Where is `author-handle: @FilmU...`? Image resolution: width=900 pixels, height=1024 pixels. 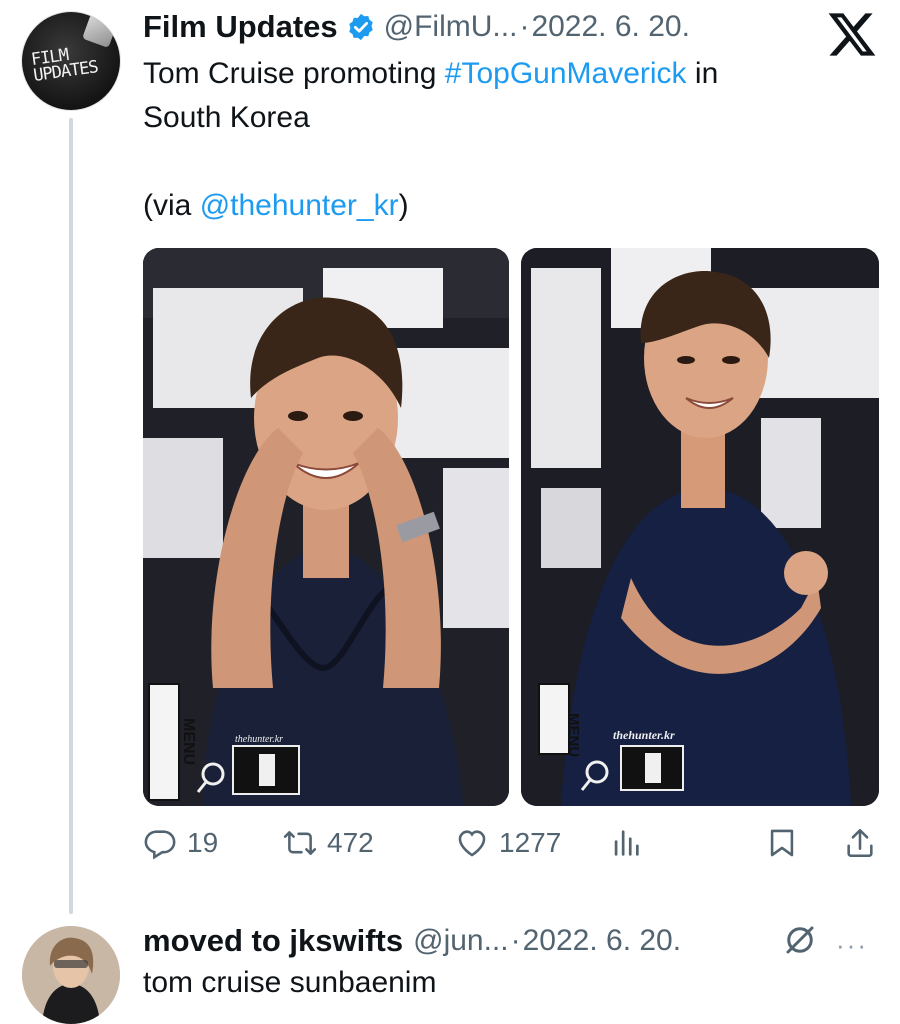 author-handle: @FilmU... is located at coordinates (451, 27).